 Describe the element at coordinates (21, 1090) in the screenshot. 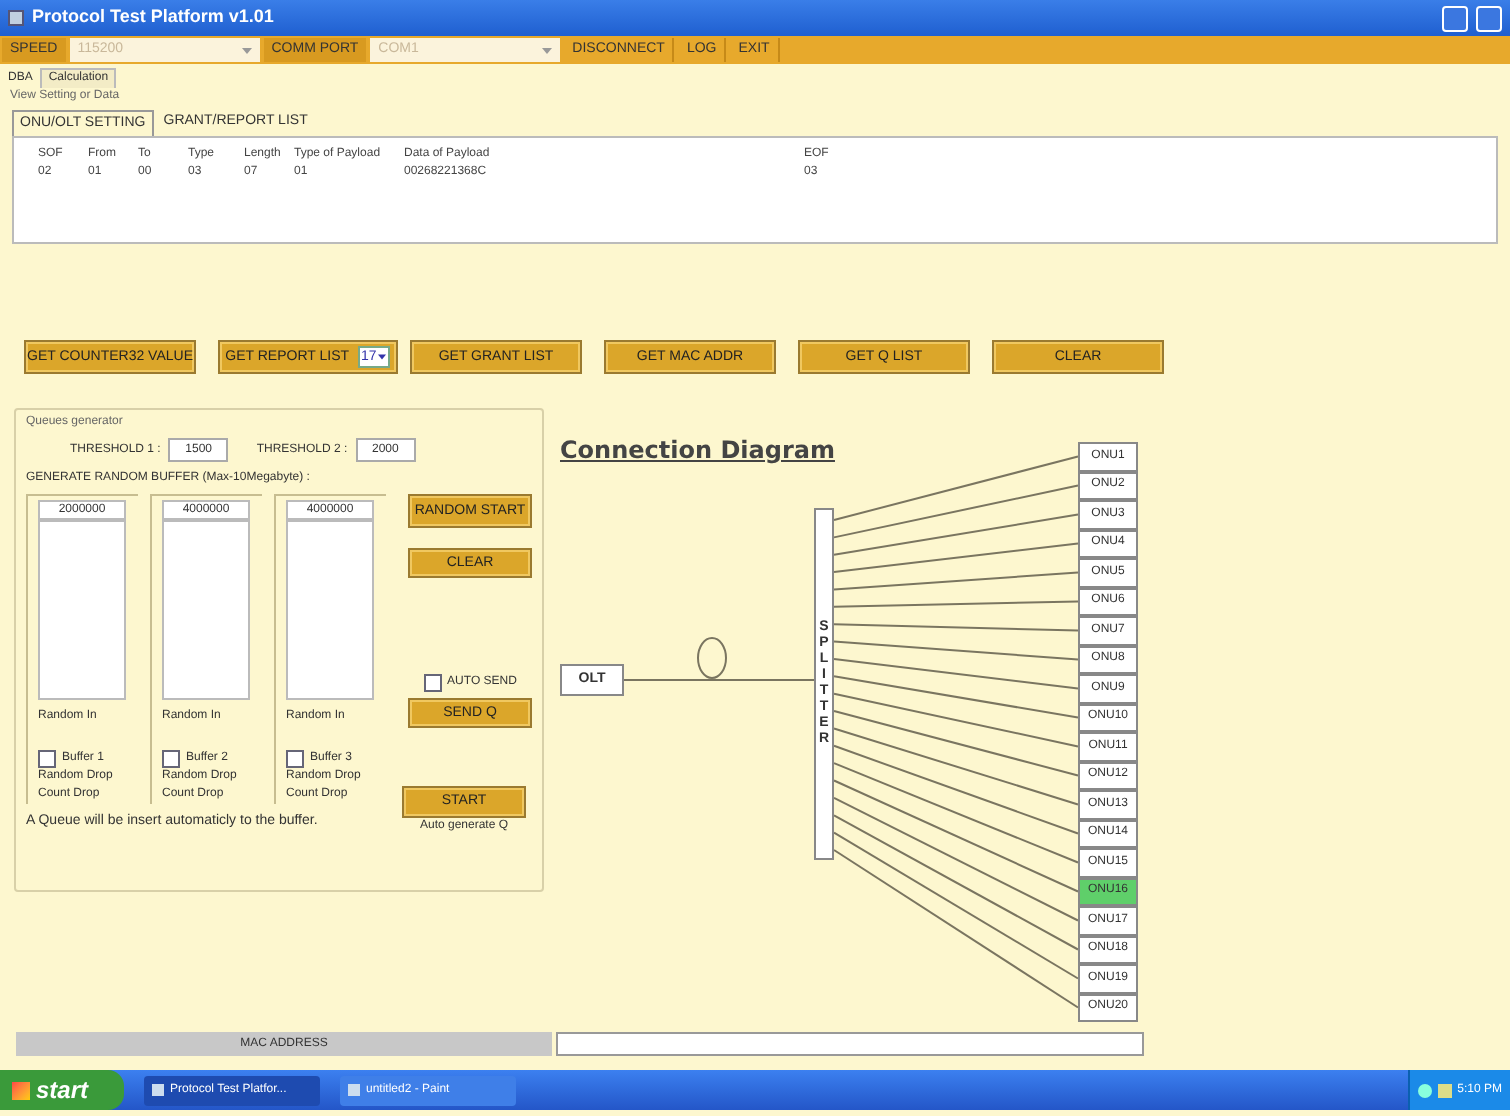

I see `windows-logo-icon` at that location.